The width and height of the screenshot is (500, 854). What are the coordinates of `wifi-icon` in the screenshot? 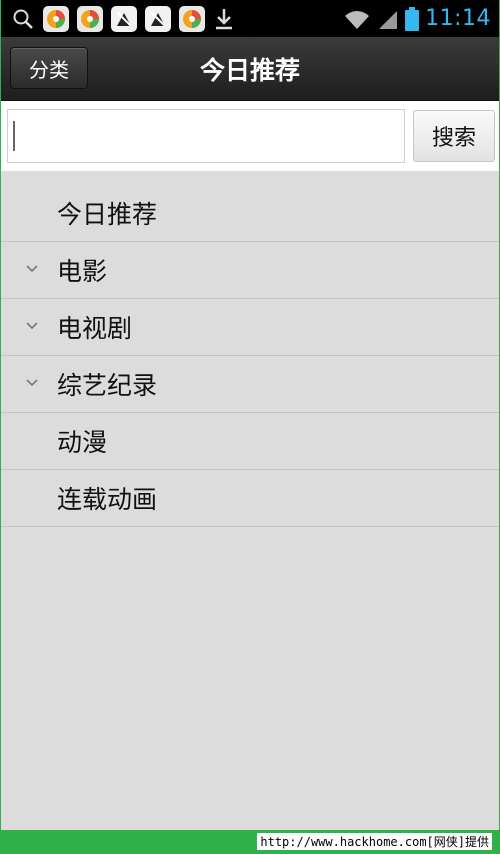 It's located at (357, 19).